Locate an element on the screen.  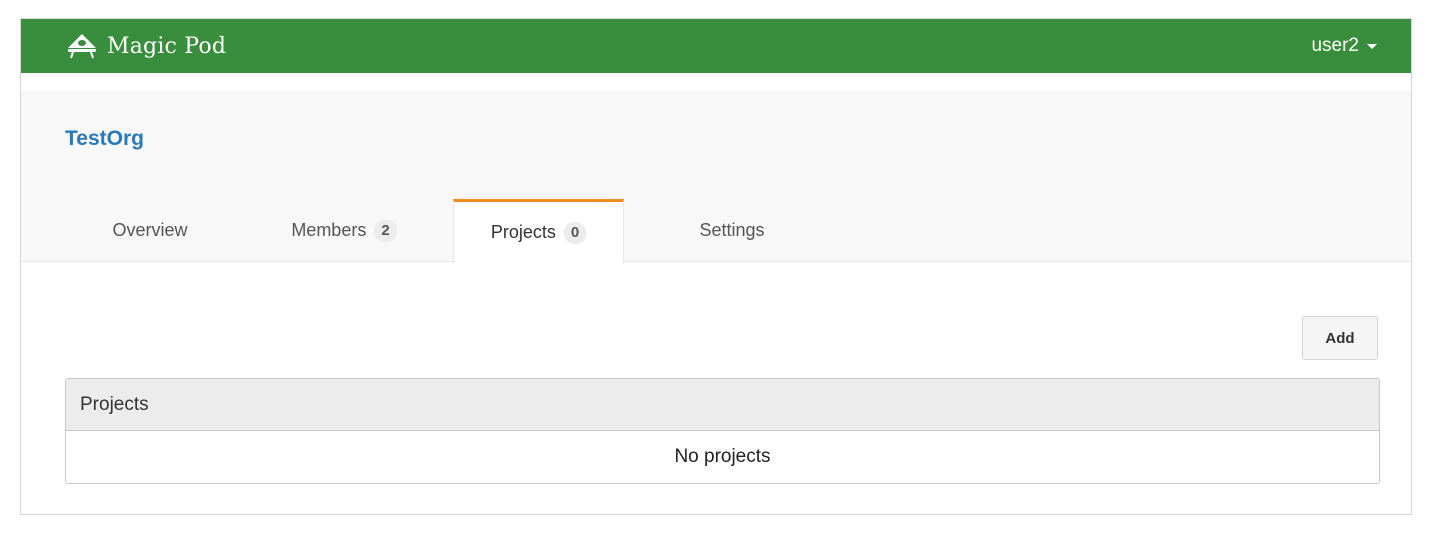
tab-members: Members 2 is located at coordinates (344, 230).